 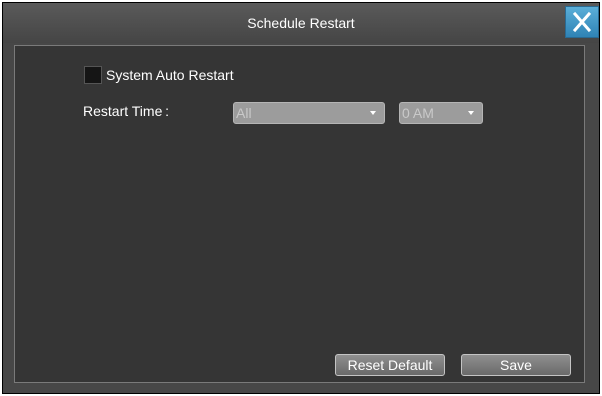 What do you see at coordinates (390, 365) in the screenshot?
I see `reset-default-button: Reset Default` at bounding box center [390, 365].